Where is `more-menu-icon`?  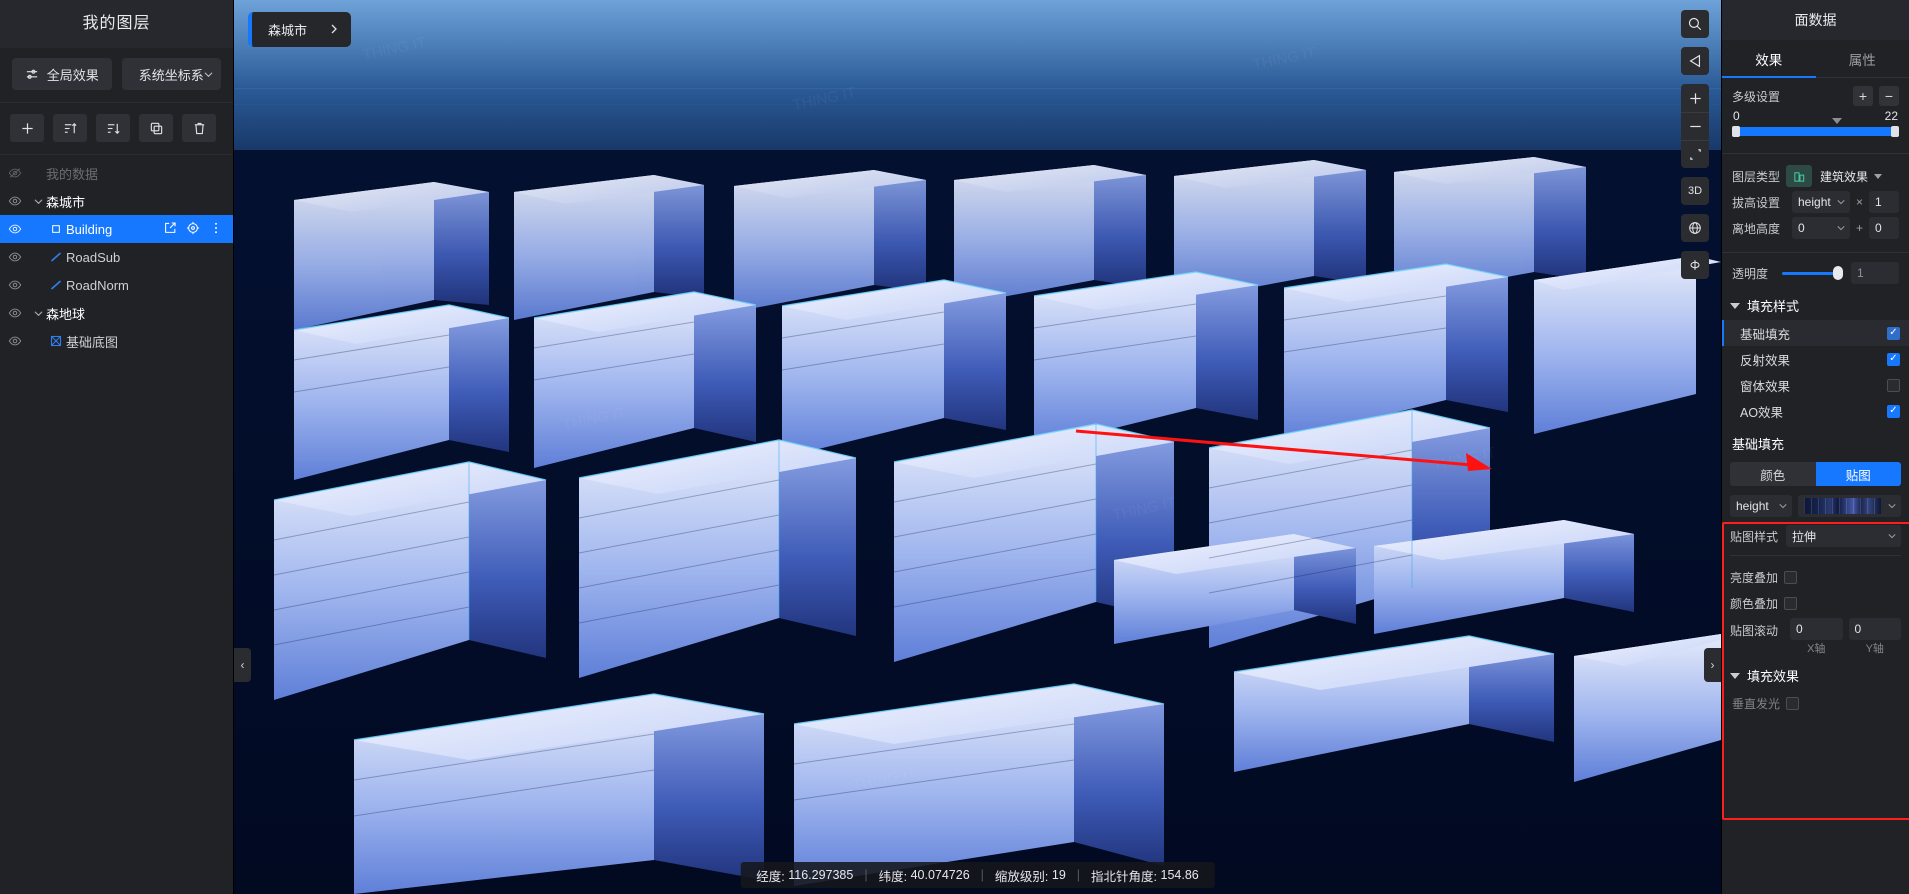
more-menu-icon is located at coordinates (216, 229).